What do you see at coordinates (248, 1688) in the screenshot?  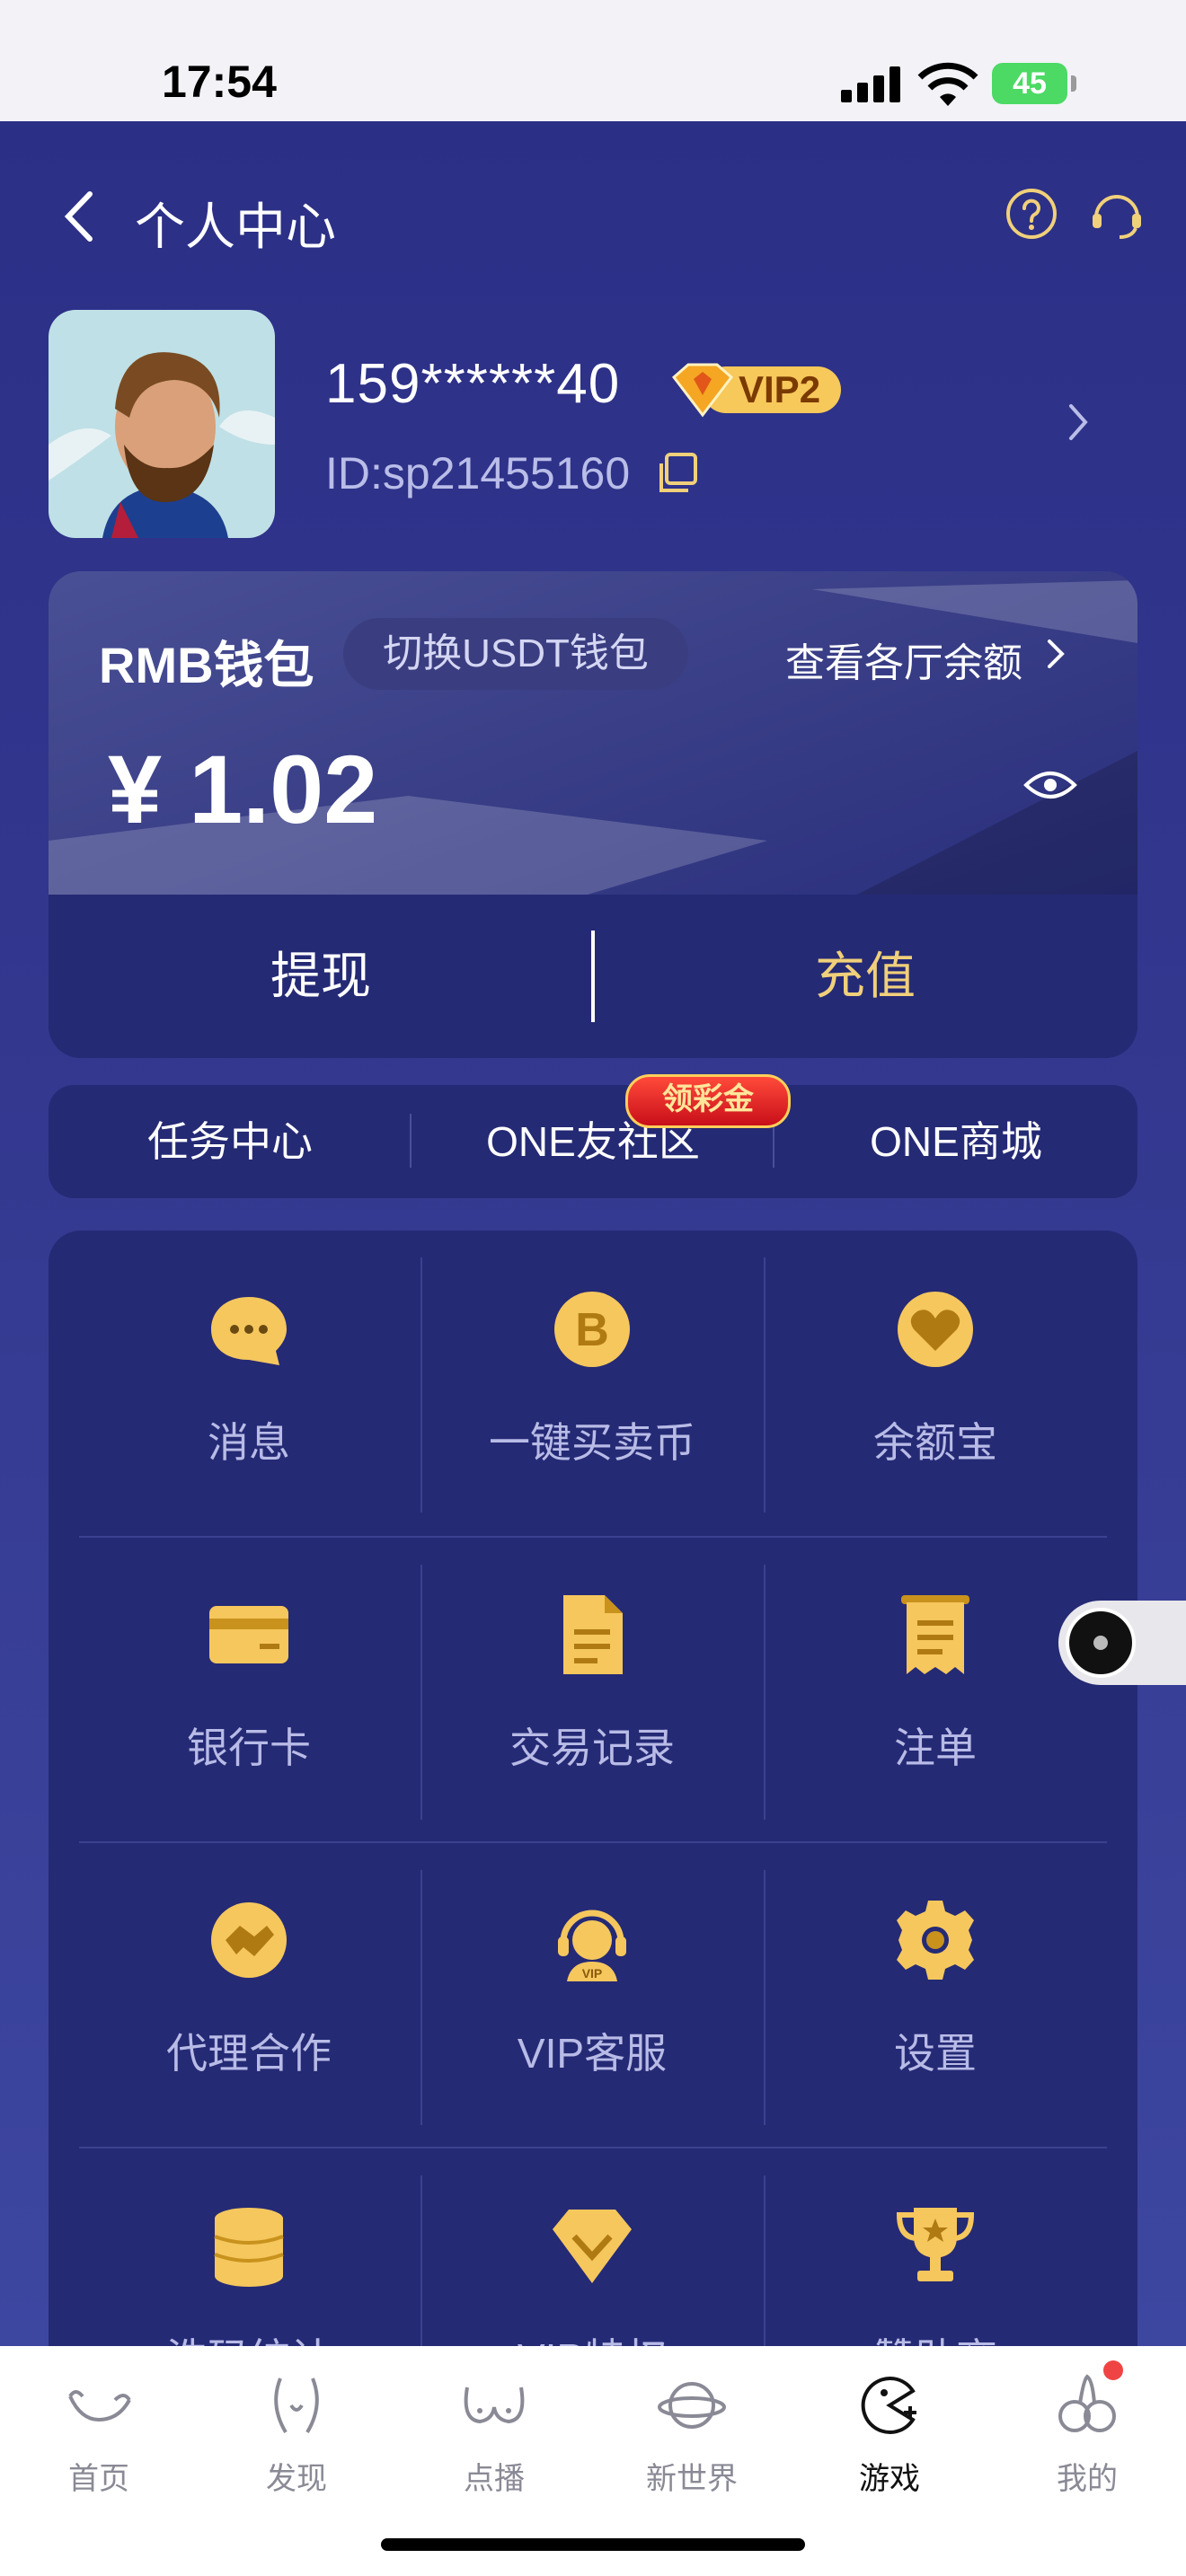 I see `grid-item-bank-card: 银行卡` at bounding box center [248, 1688].